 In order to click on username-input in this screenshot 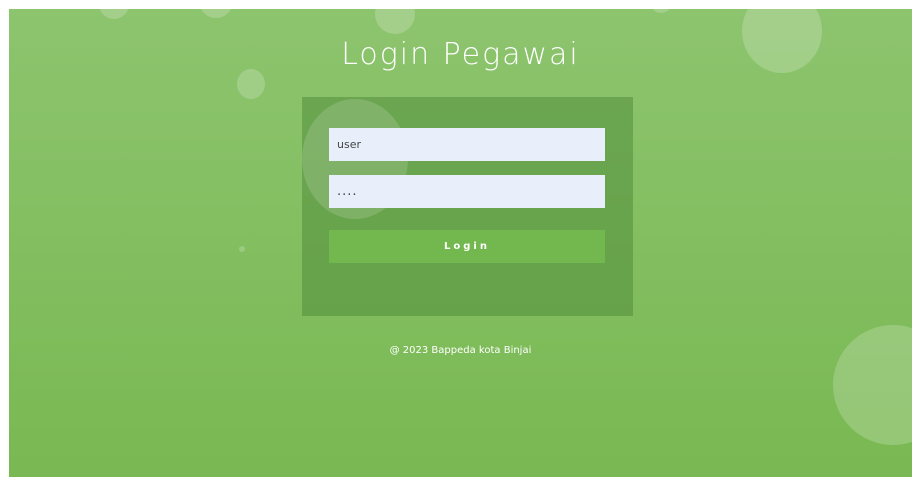, I will do `click(467, 144)`.